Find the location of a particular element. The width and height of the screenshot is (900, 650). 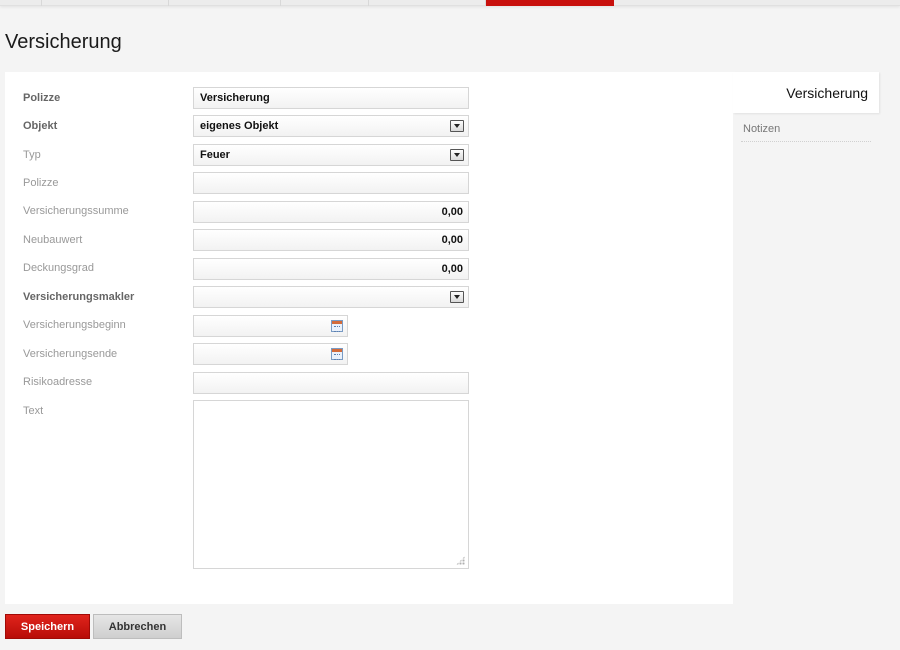

neubauwert-input: 0,00 is located at coordinates (331, 240).